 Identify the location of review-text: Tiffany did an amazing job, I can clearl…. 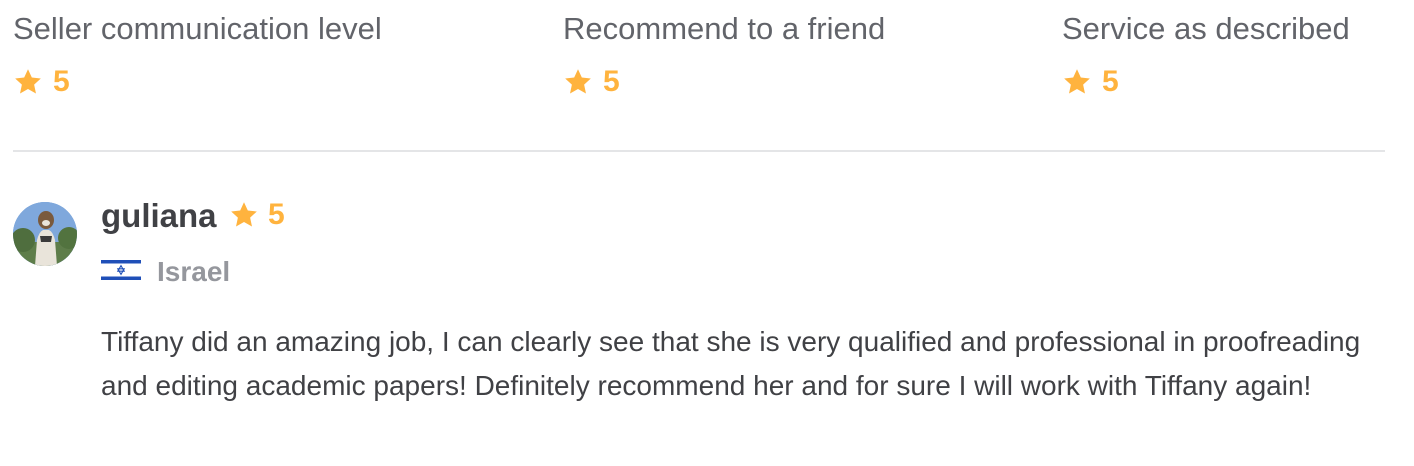
(731, 363).